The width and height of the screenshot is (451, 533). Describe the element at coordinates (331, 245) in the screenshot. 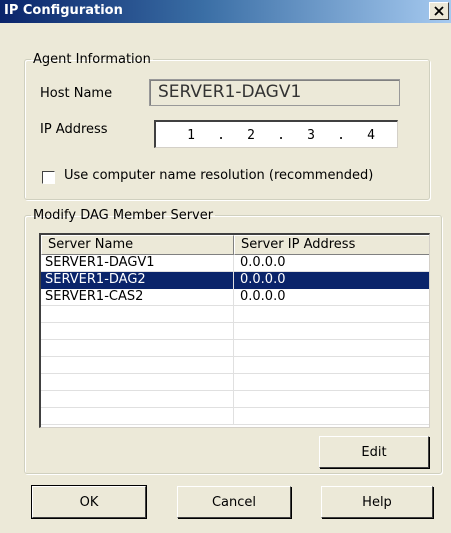

I see `column-header-server-ip: Server IP Address` at that location.